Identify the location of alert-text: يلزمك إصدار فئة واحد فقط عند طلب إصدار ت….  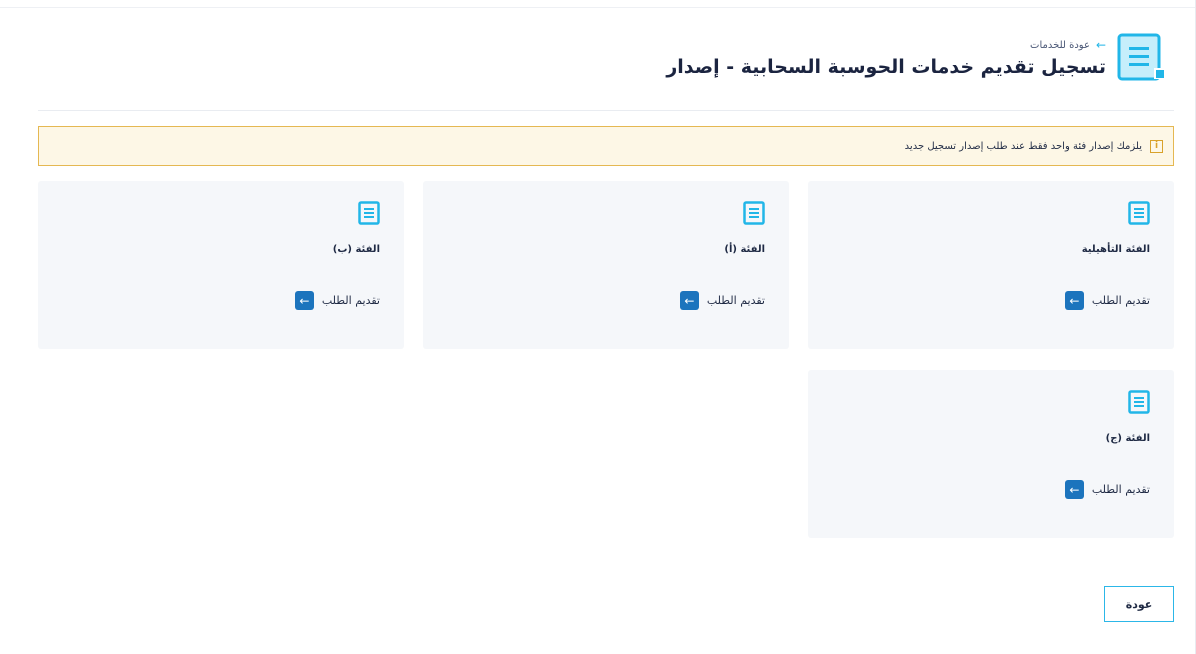
(1023, 146).